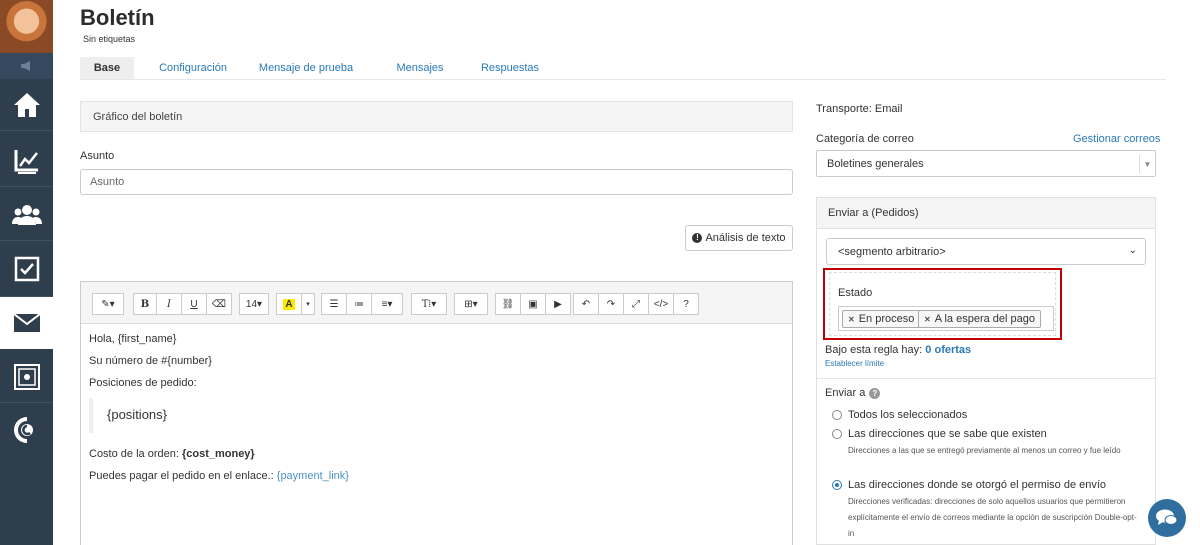 The width and height of the screenshot is (1200, 545). I want to click on text-analysis-button: ! Análisis de texto, so click(739, 238).